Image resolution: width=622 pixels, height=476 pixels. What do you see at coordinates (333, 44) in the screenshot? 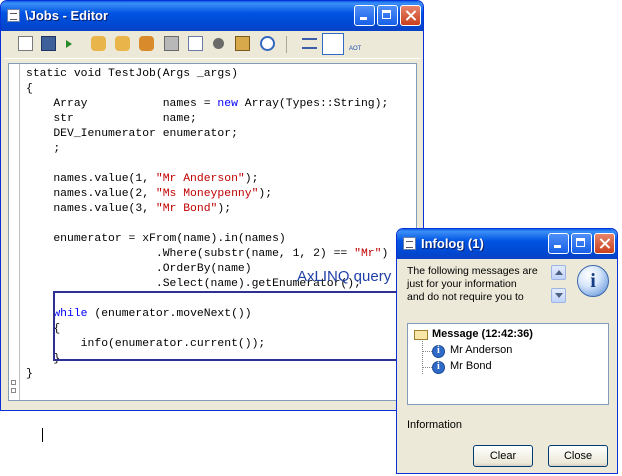
I see `properties-icon` at bounding box center [333, 44].